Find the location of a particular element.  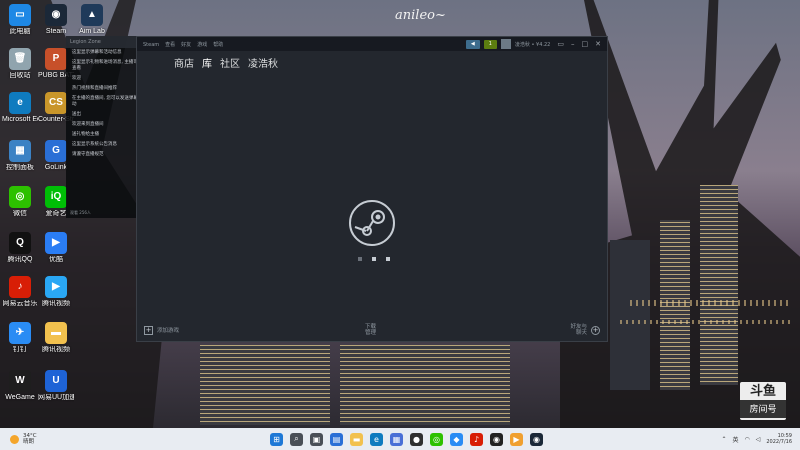

pubg-icon: P is located at coordinates (56, 59).